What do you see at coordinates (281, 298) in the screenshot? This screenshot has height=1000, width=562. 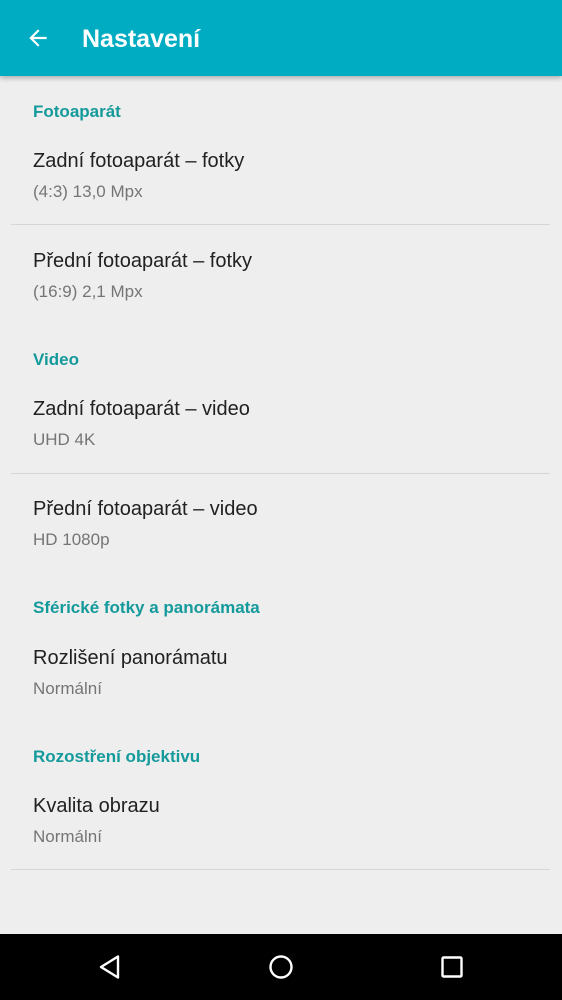 I see `pref-item-front-camera-photos: Přední fotoaparát – fotky (16:9) 2,1 Mpx` at bounding box center [281, 298].